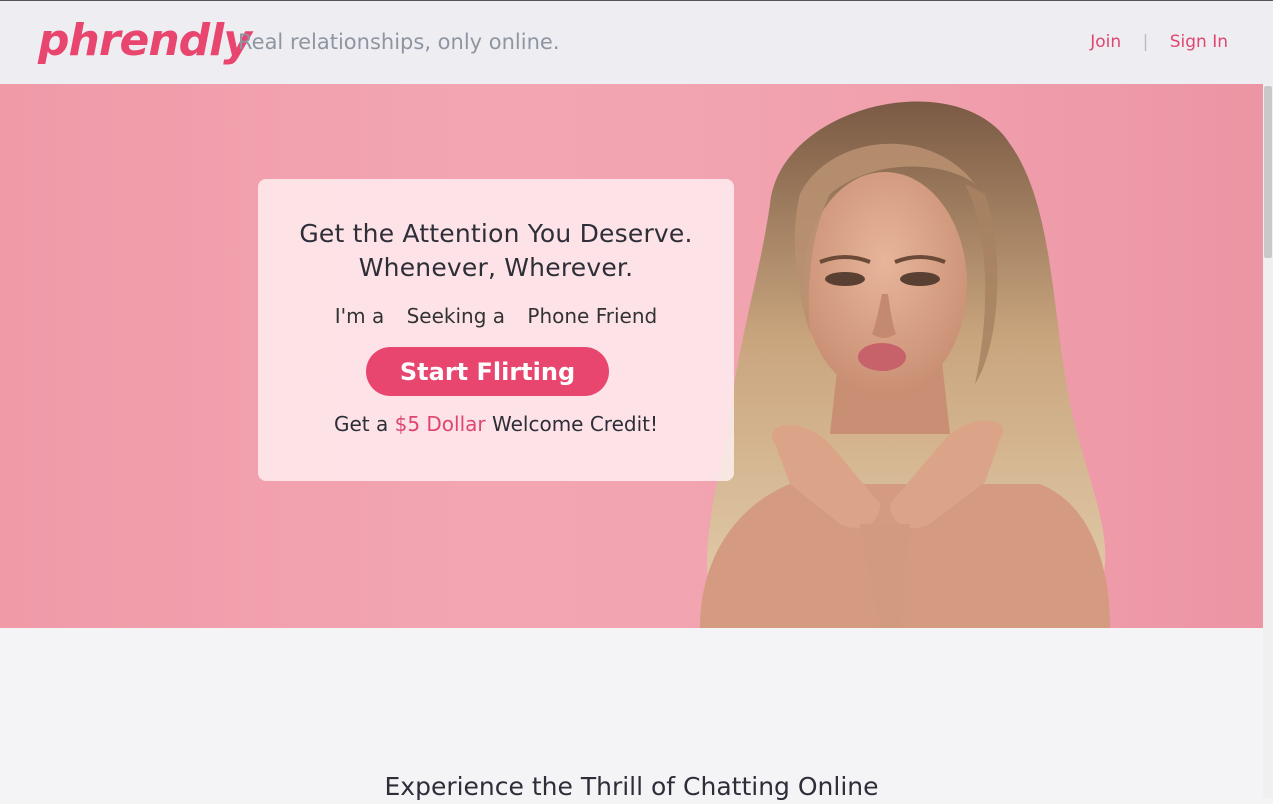 This screenshot has width=1273, height=804. I want to click on join-link: Join, so click(1105, 42).